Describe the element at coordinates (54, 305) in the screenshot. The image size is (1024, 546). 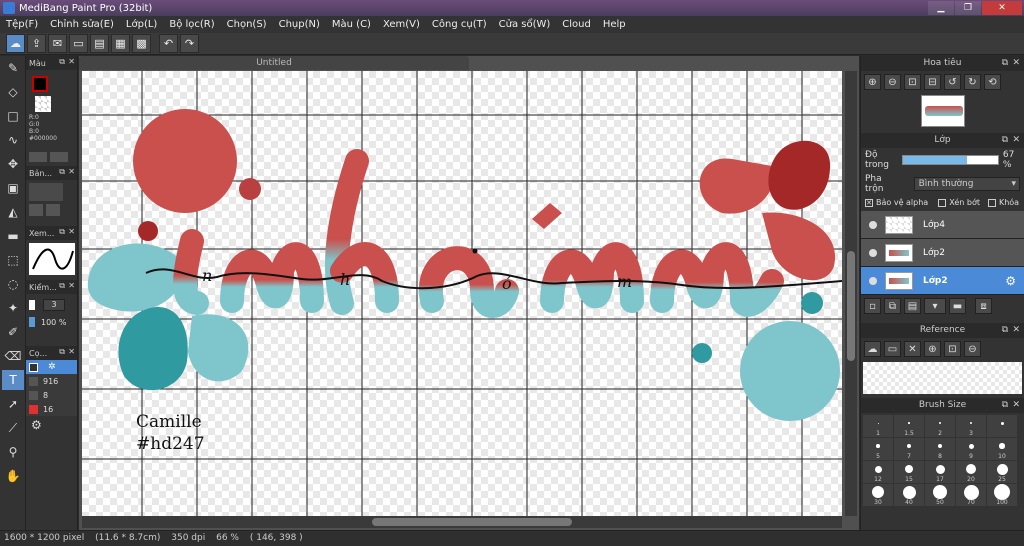
I see `brush-size-field: 3` at that location.